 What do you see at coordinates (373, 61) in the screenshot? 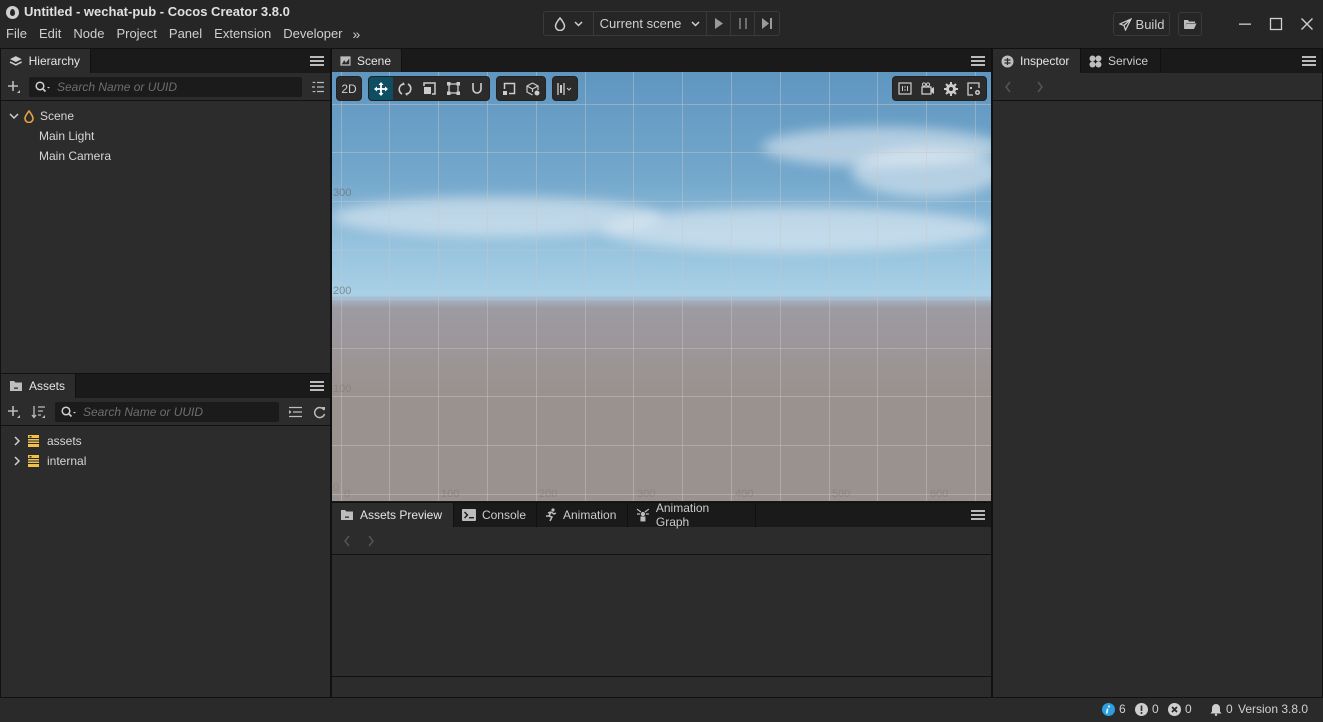
I see `tab-label: Scene` at bounding box center [373, 61].